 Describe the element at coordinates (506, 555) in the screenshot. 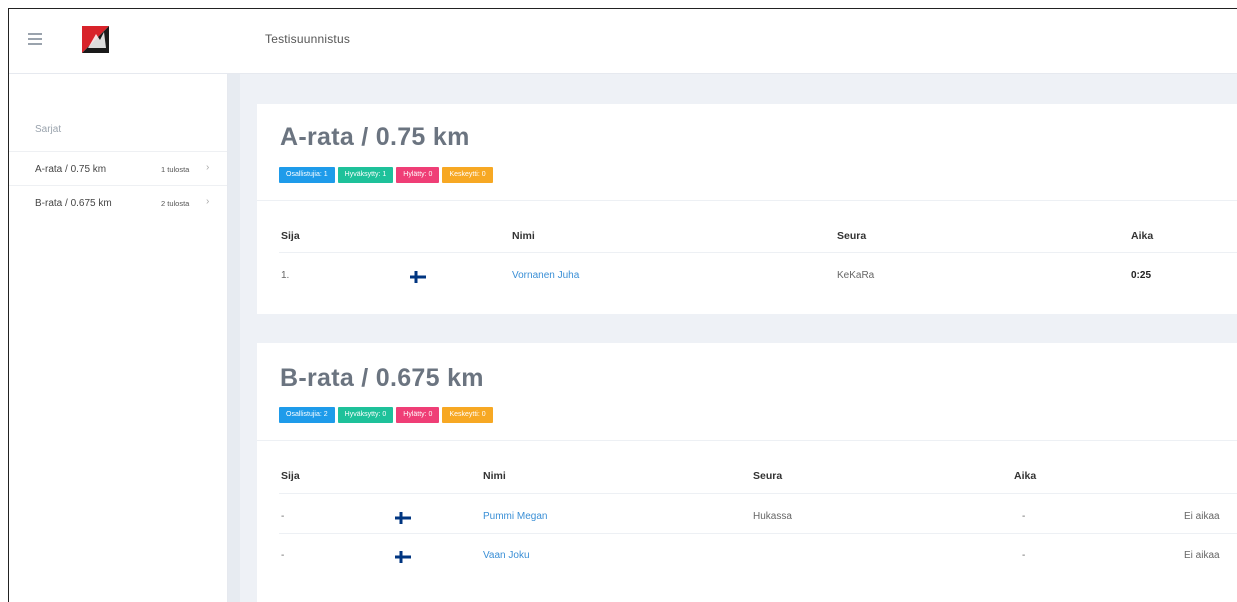

I see `runner-name-link: Vaan Joku` at that location.